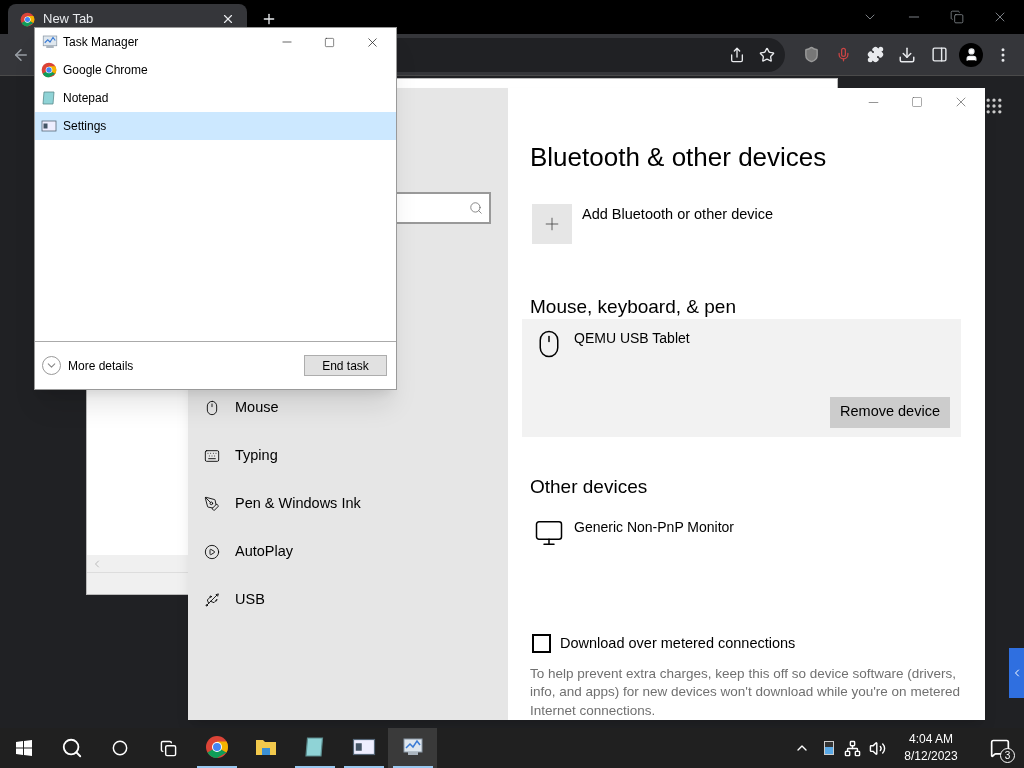 The image size is (1024, 768). I want to click on nav-item: Typing, so click(348, 456).